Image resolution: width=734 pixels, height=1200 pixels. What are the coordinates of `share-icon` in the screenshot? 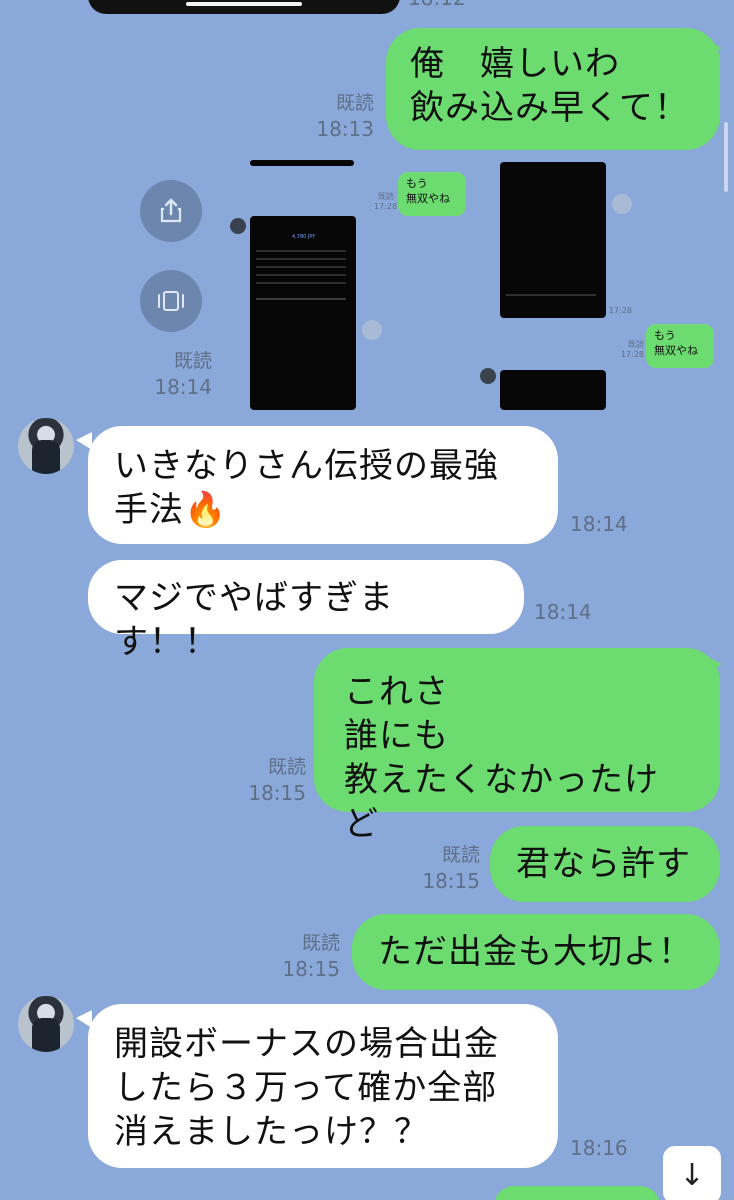 It's located at (171, 210).